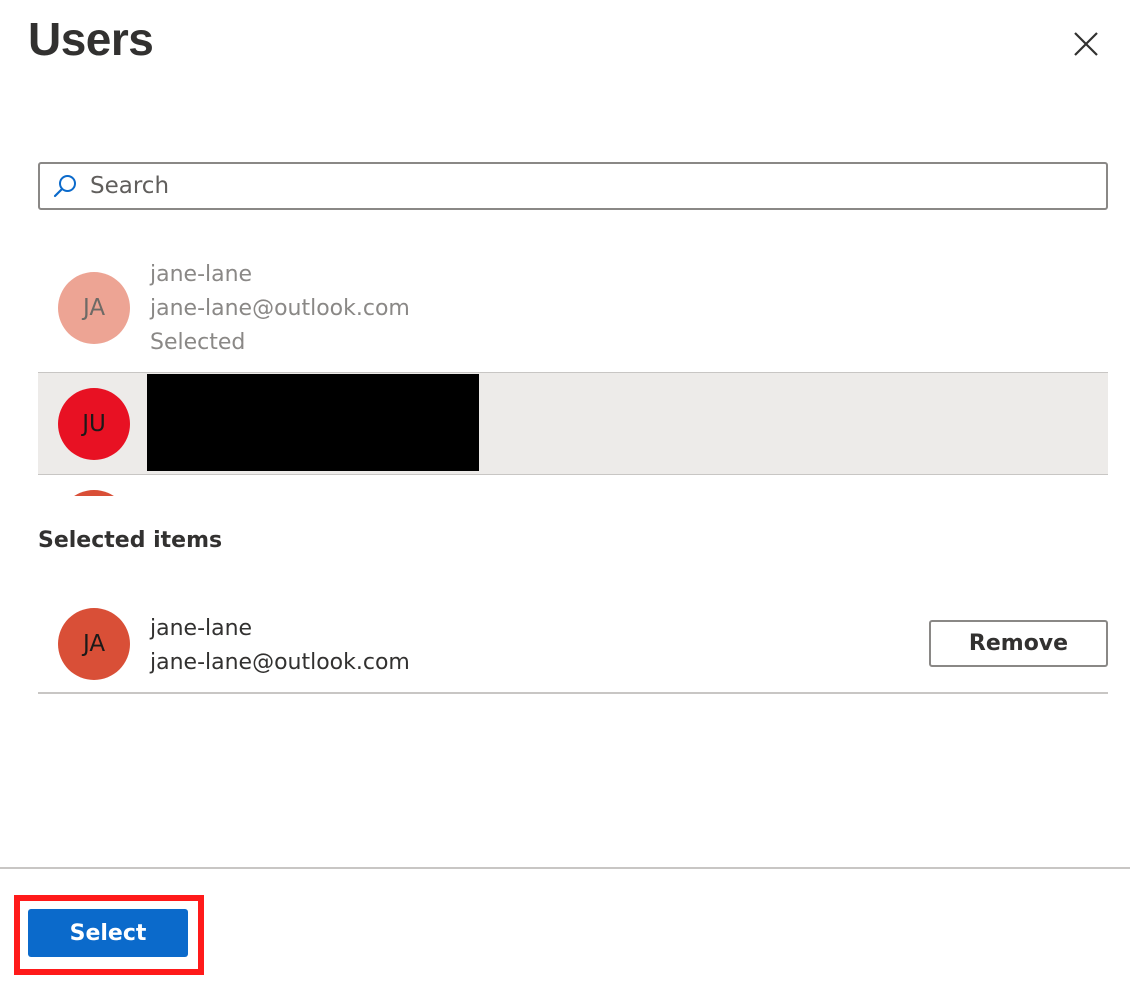 The height and width of the screenshot is (986, 1130). I want to click on user-details: jane-lane jane-lane@outlook.com, so click(280, 646).